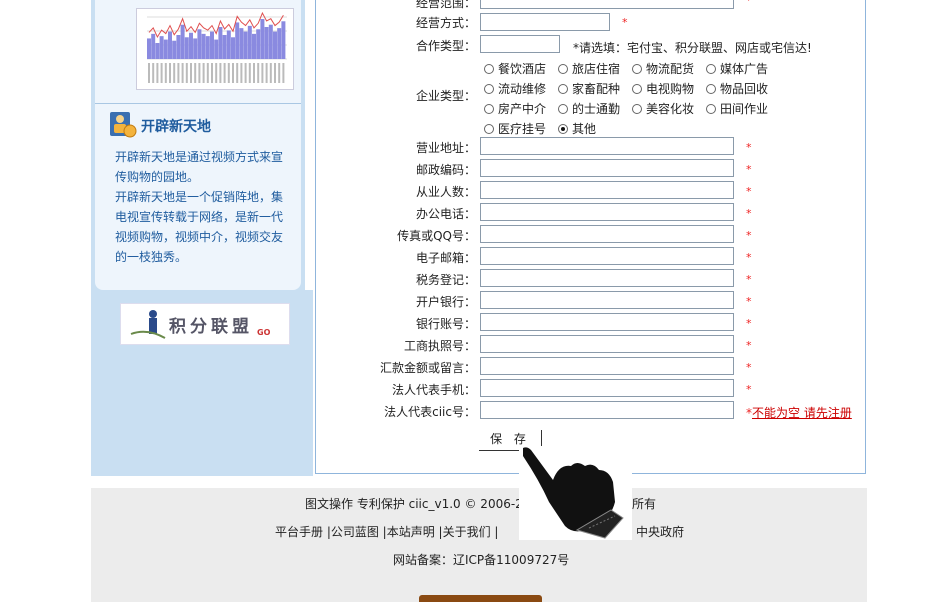 The width and height of the screenshot is (934, 602). I want to click on company-type-option: 电视购物, so click(663, 88).